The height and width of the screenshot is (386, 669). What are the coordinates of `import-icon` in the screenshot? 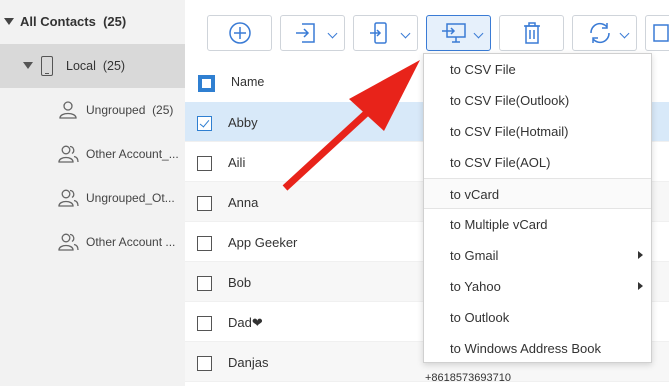 It's located at (305, 33).